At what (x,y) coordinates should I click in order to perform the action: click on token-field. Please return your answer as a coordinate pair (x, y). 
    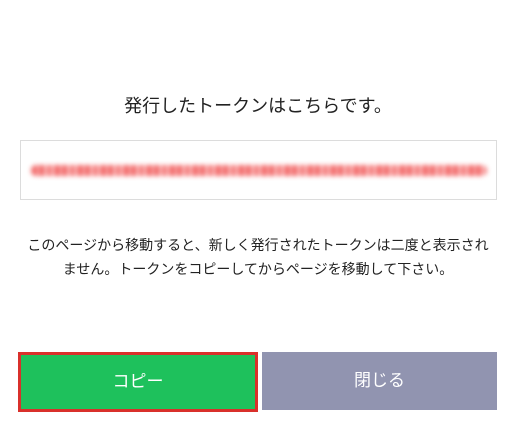
    Looking at the image, I should click on (258, 170).